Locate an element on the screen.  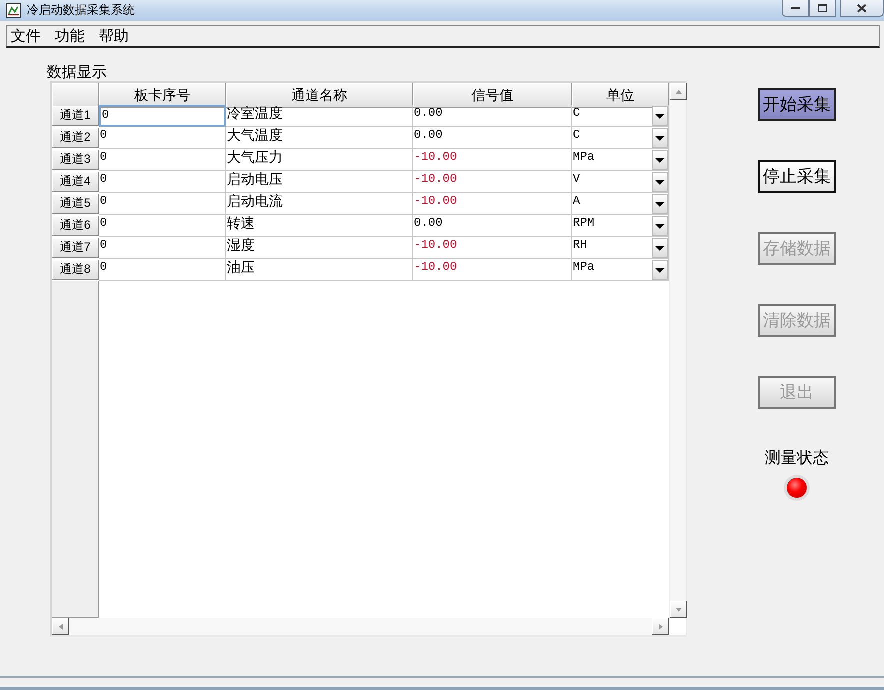
column-header: 板卡序号 is located at coordinates (162, 95).